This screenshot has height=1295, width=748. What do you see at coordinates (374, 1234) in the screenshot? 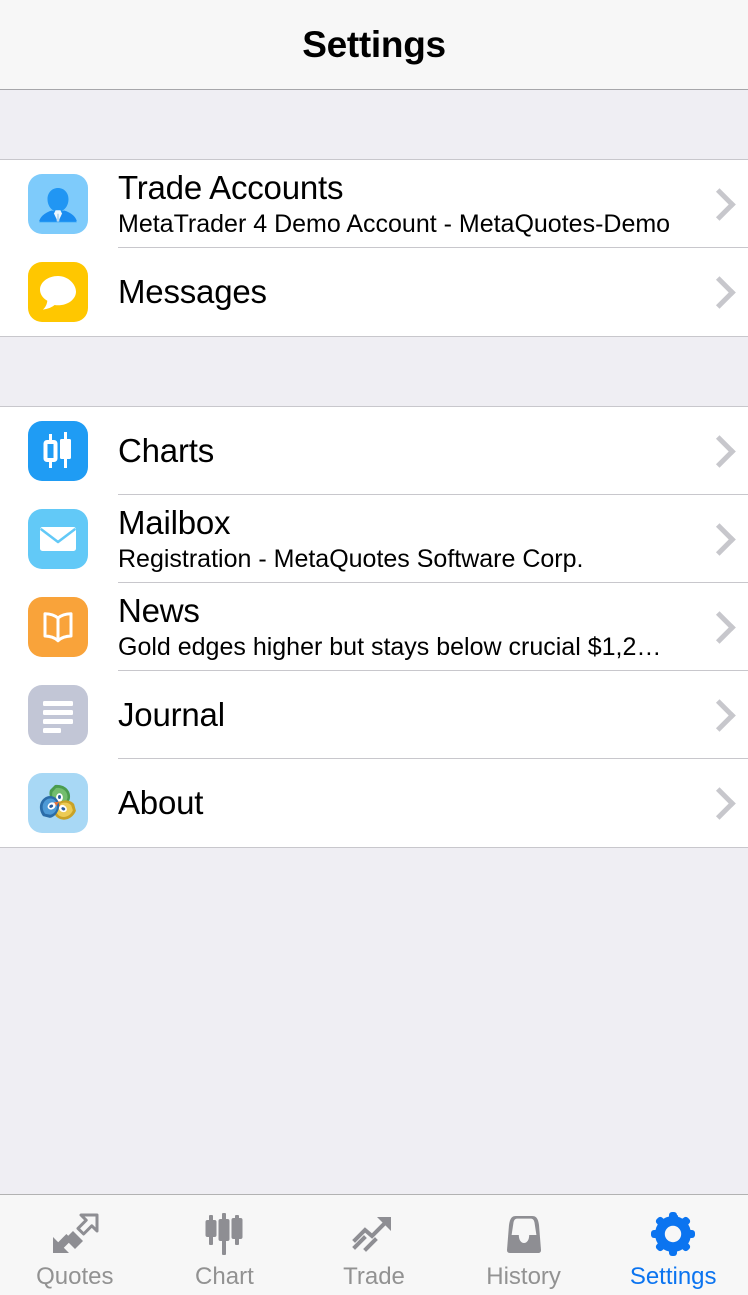
I see `trend-arrow-icon` at bounding box center [374, 1234].